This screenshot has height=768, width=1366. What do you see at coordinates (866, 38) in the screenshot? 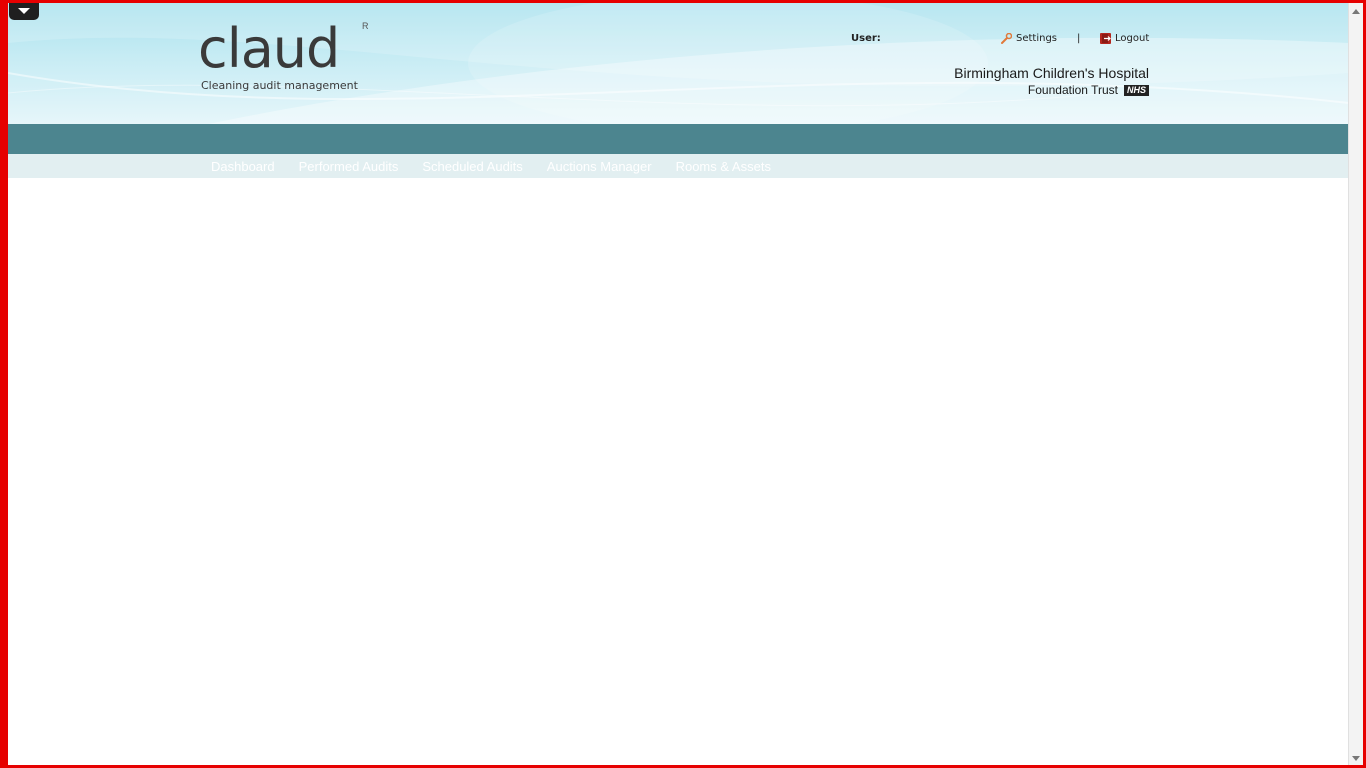
I see `user-label: User:` at bounding box center [866, 38].